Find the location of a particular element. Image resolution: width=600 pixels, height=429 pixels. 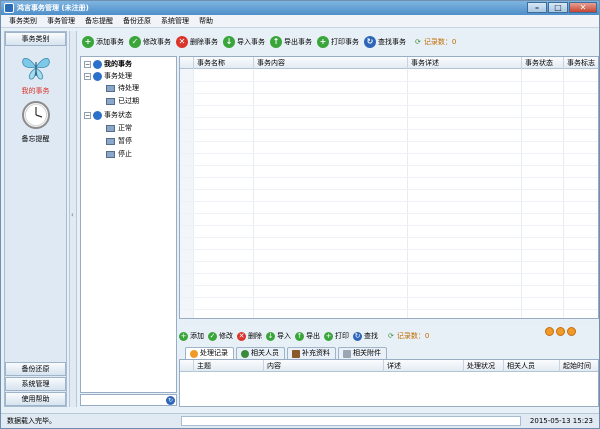

tab-process-records: 处理记录 is located at coordinates (209, 353).